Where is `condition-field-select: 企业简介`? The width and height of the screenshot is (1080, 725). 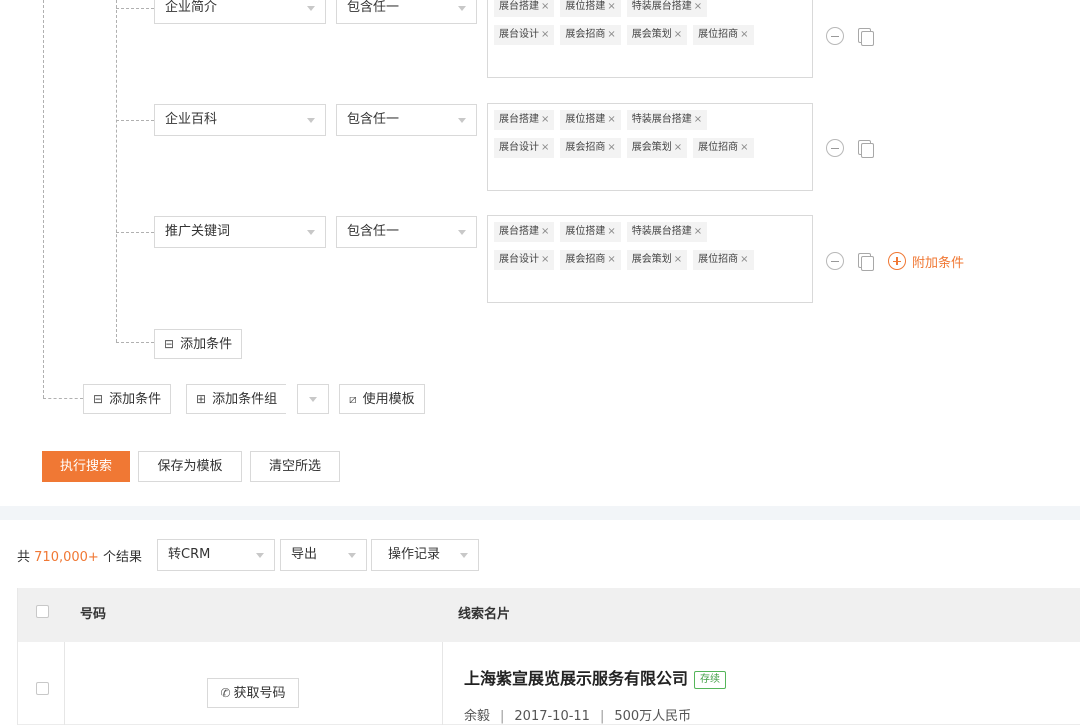
condition-field-select: 企业简介 is located at coordinates (240, 12).